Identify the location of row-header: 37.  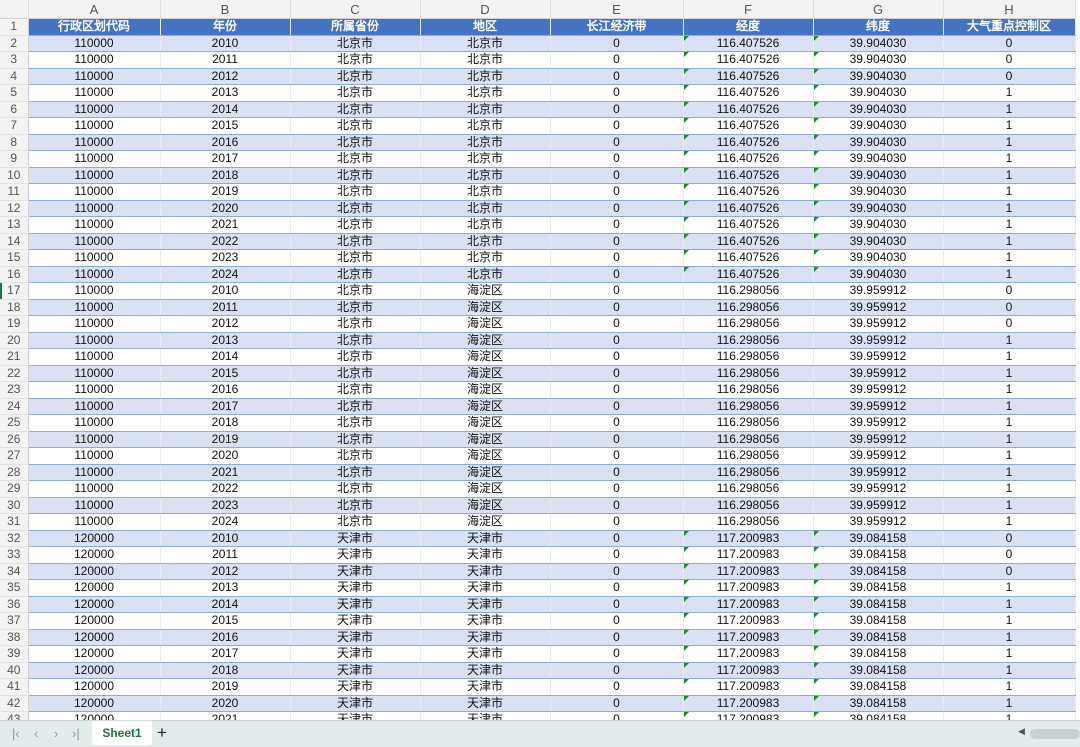
(14, 621).